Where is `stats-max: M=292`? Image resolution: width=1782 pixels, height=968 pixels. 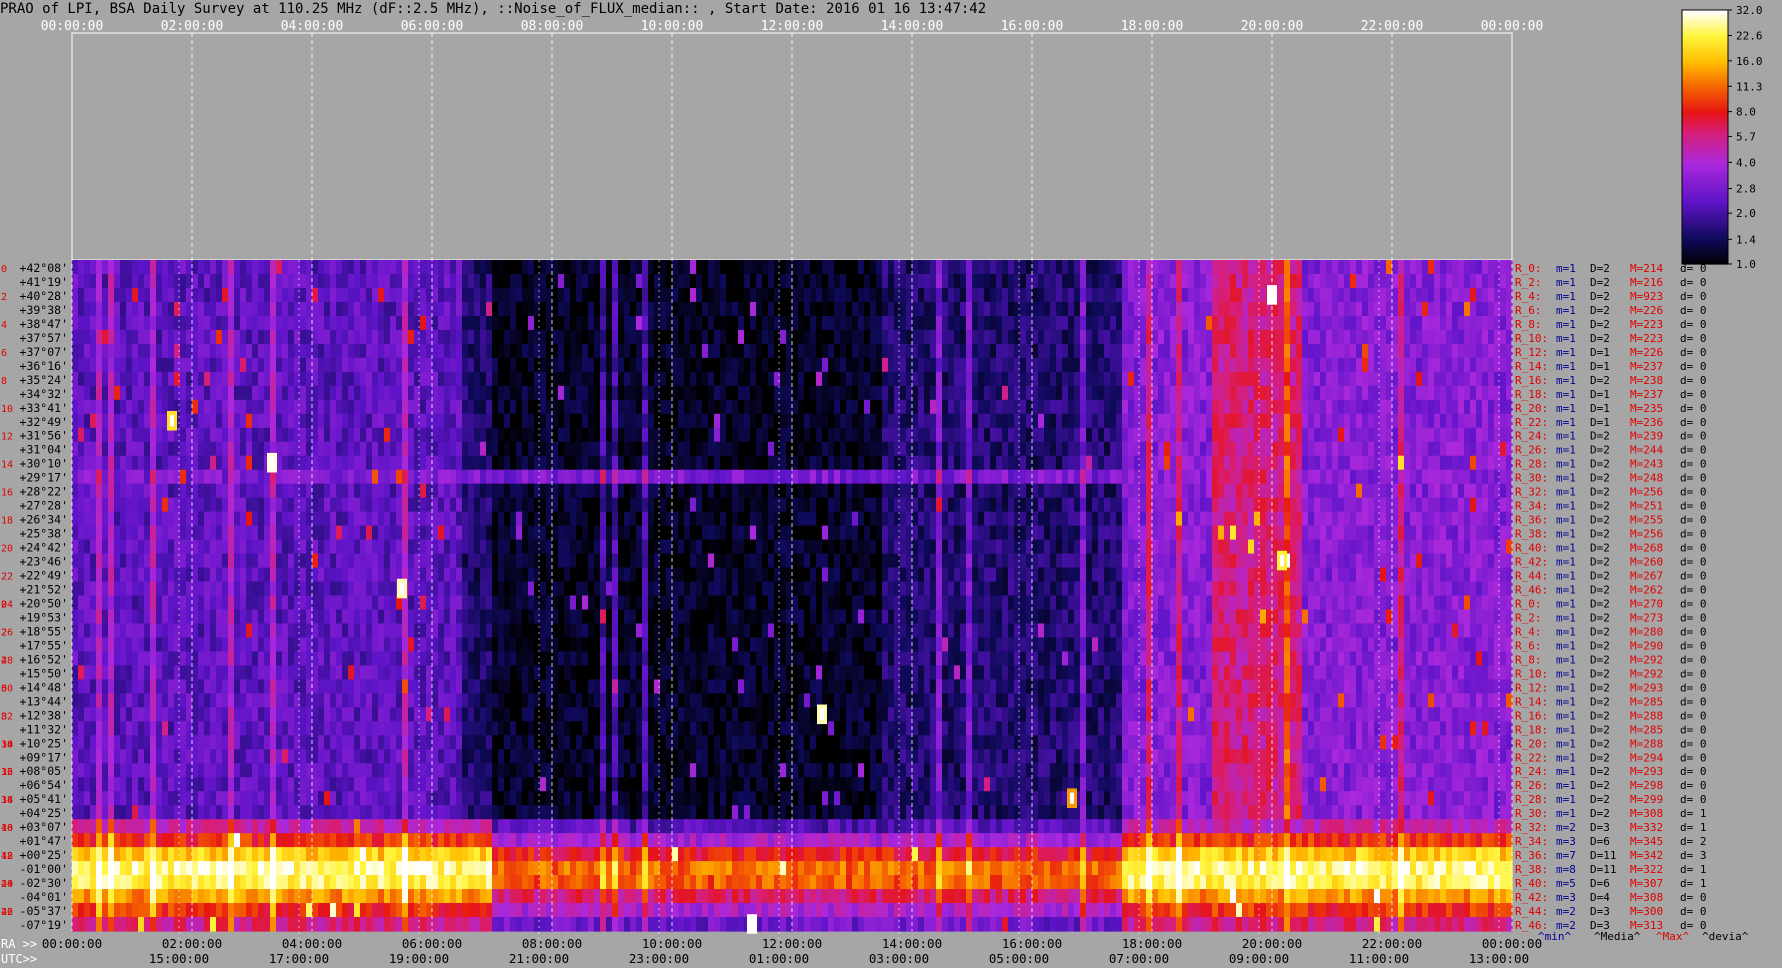 stats-max: M=292 is located at coordinates (1646, 673).